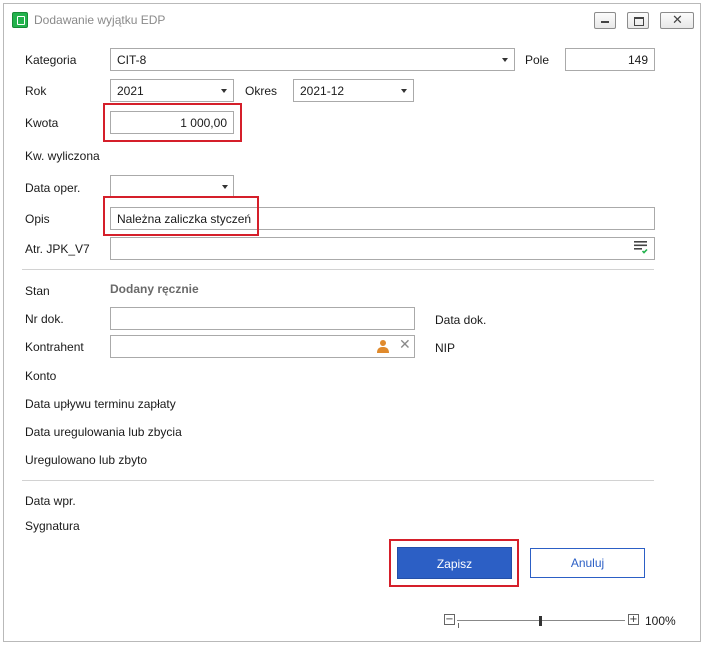 Image resolution: width=704 pixels, height=645 pixels. I want to click on minimize-button, so click(605, 20).